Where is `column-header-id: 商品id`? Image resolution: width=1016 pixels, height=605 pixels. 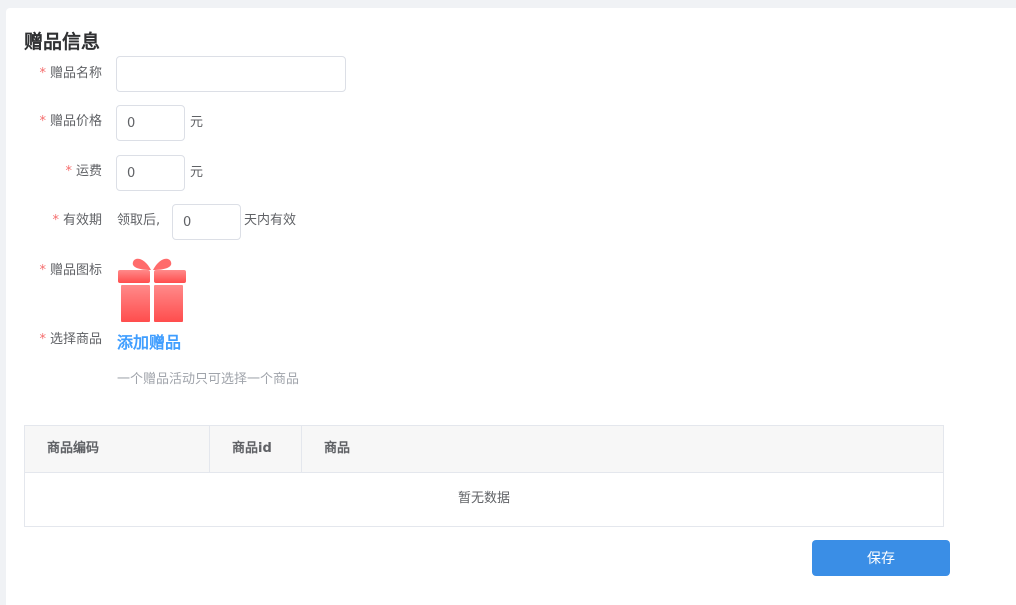
column-header-id: 商品id is located at coordinates (256, 449).